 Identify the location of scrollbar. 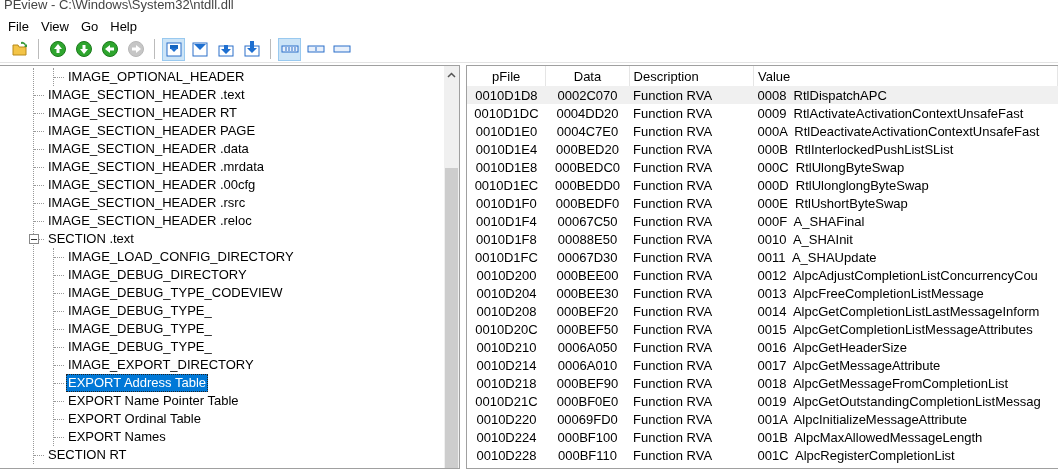
(451, 267).